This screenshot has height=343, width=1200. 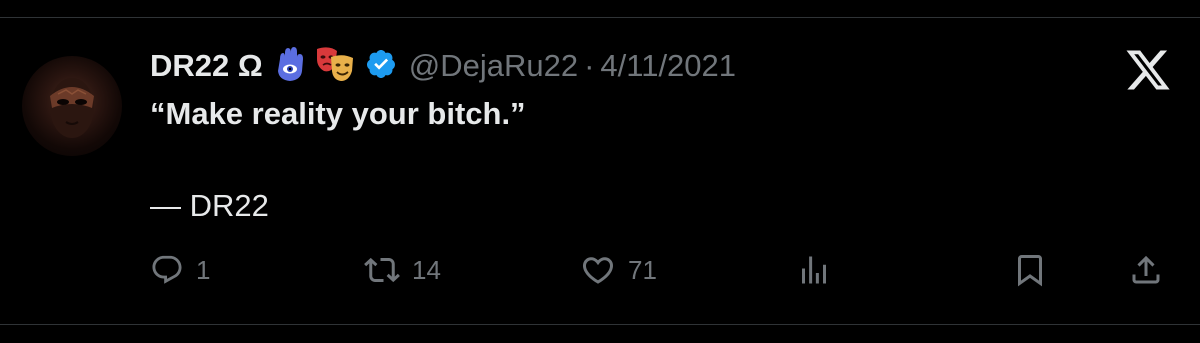 I want to click on views-button, so click(x=814, y=270).